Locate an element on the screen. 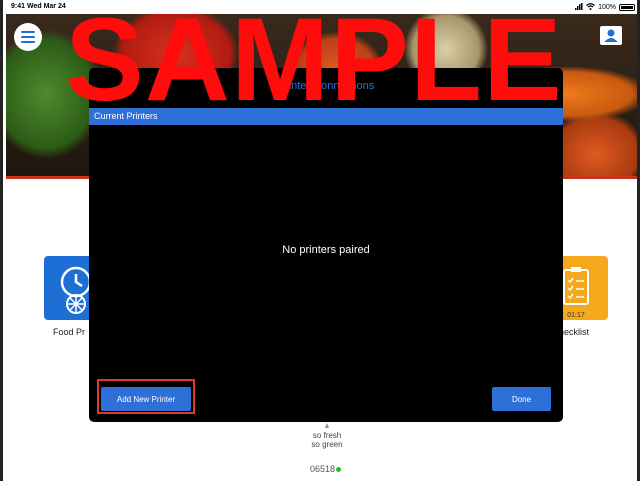 This screenshot has width=640, height=481. brand-logo: so fresh so green is located at coordinates (327, 435).